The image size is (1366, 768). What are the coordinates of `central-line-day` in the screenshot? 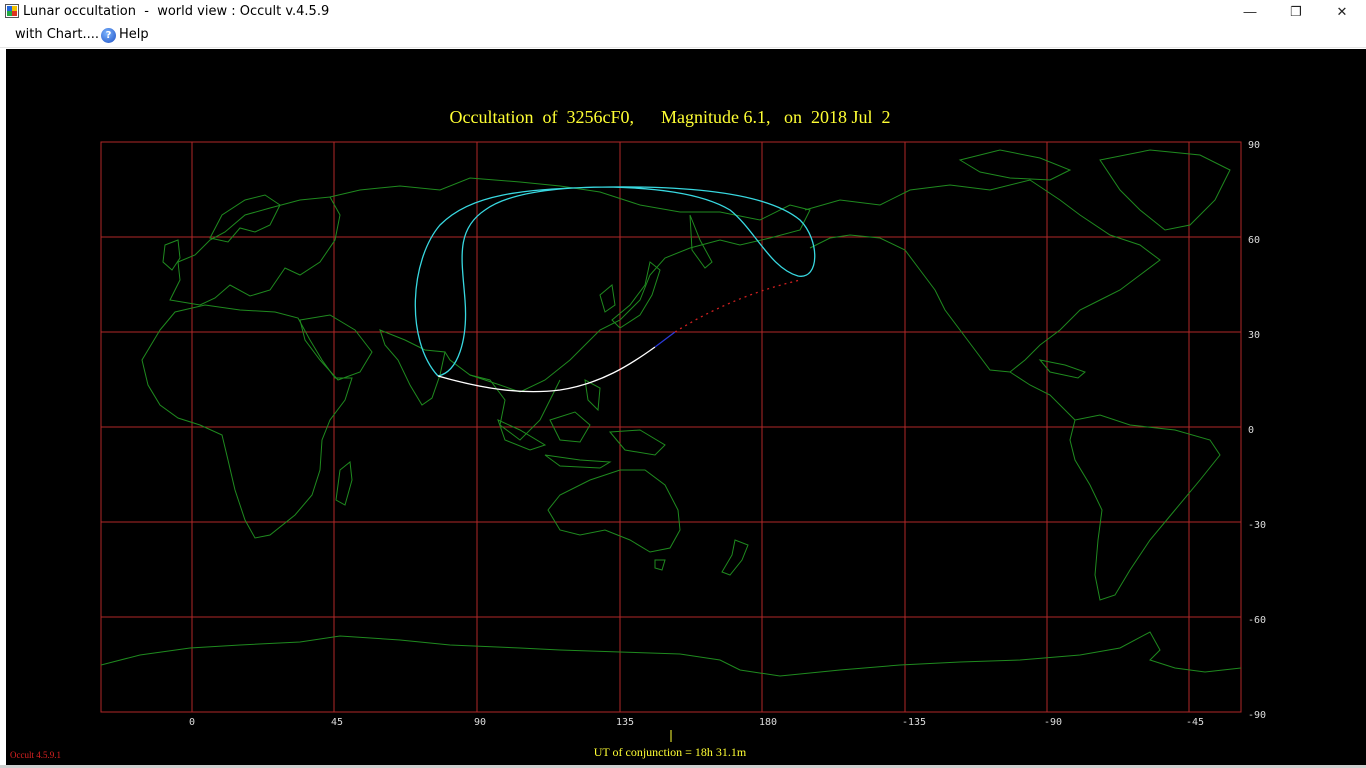 It's located at (546, 369).